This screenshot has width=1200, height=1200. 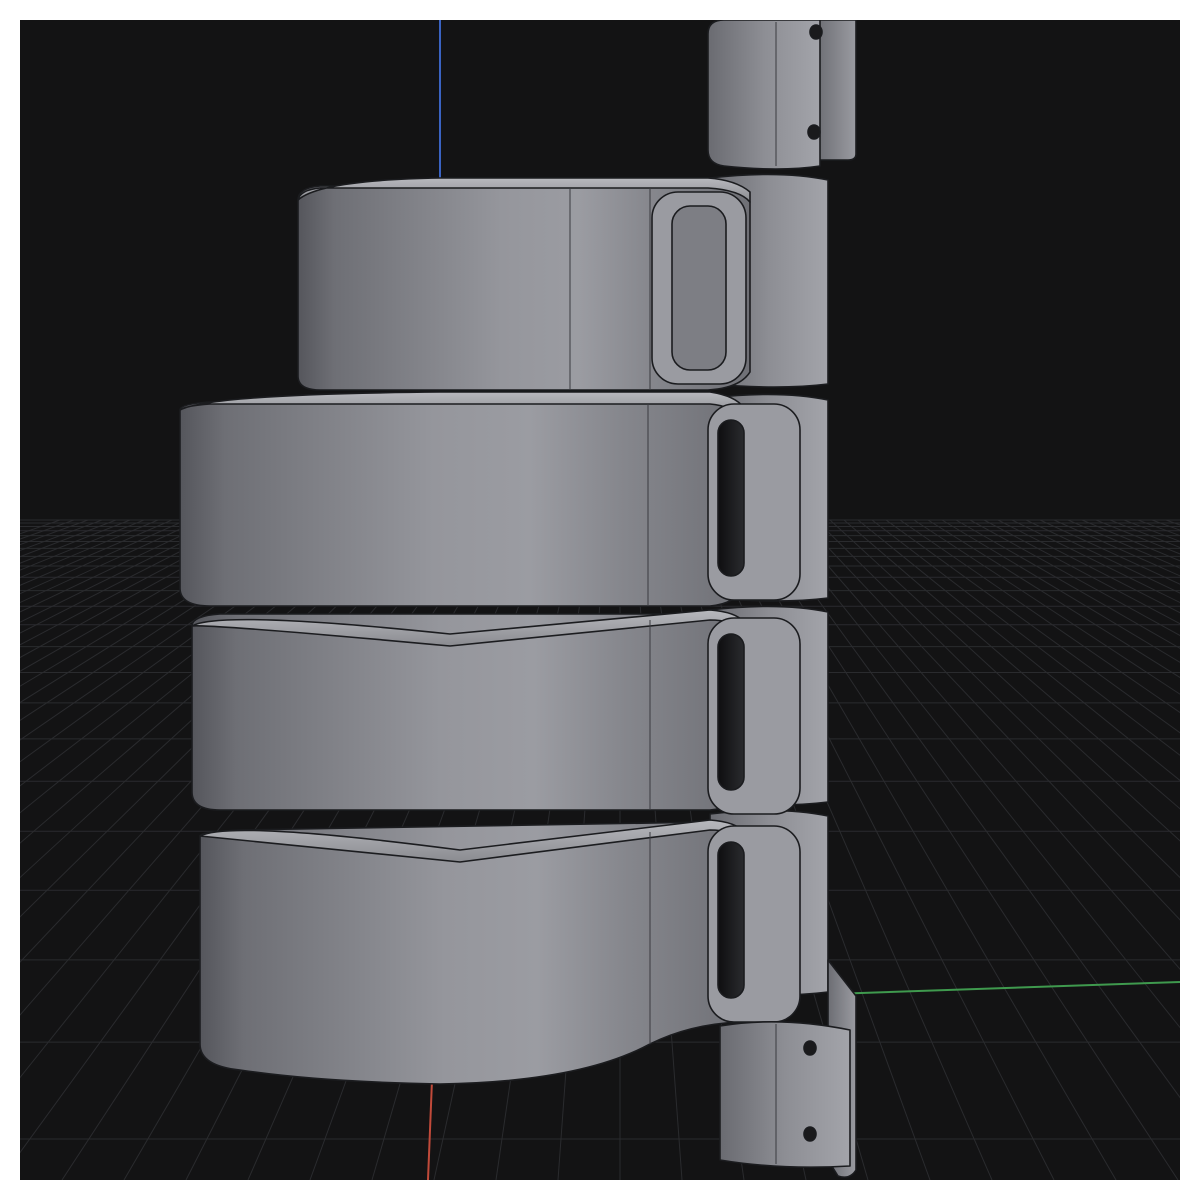 I want to click on bottom-bracket-screw-hole-lower, so click(x=810, y=1134).